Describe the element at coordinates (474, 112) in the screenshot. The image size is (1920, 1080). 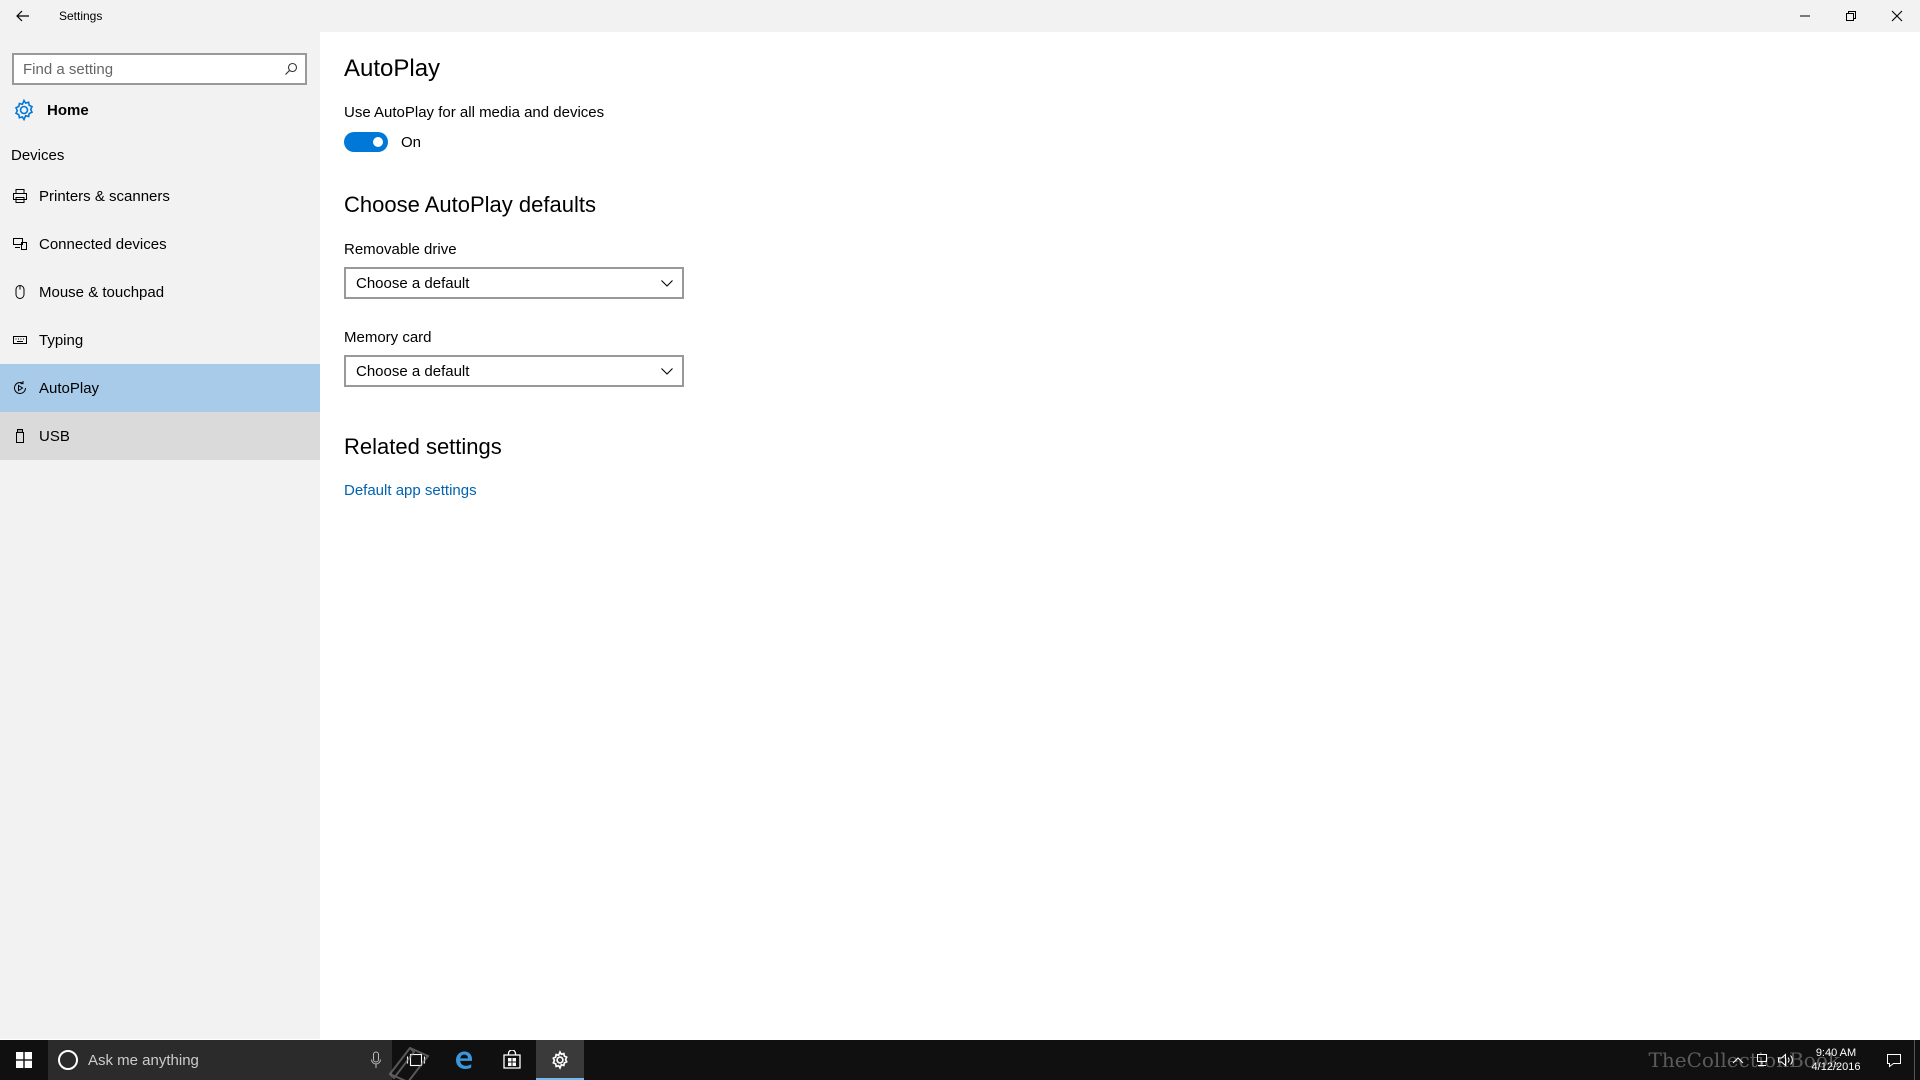
I see `autoplay-toggle-label: Use AutoPlay for all media and devices` at that location.